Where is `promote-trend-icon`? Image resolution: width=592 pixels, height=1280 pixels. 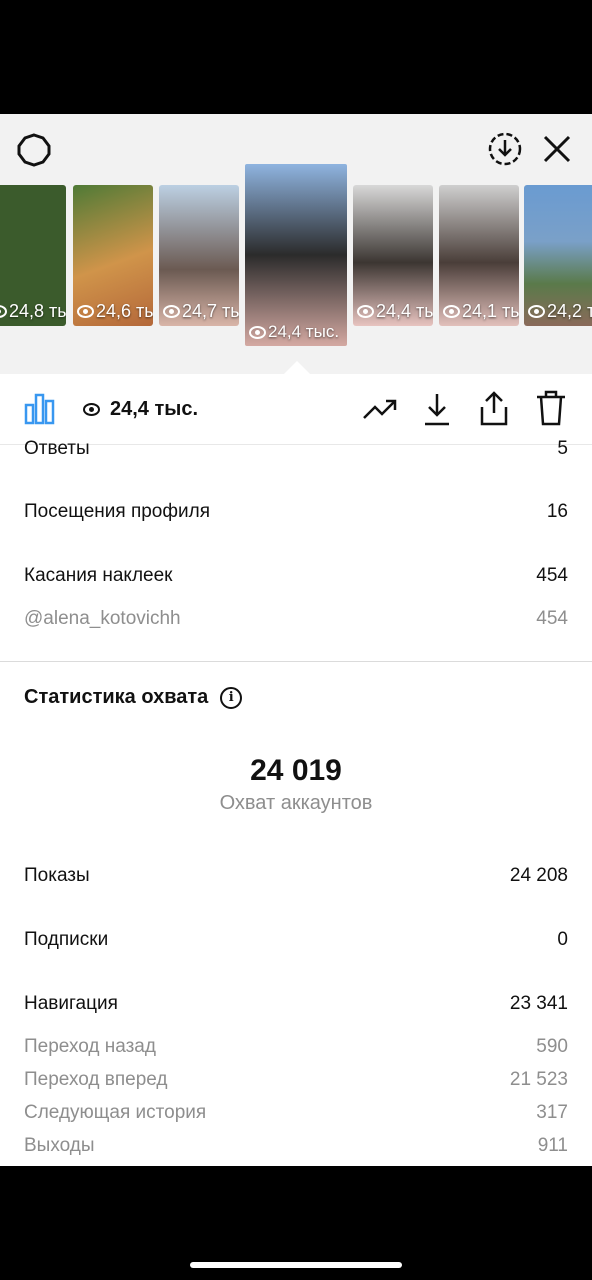 promote-trend-icon is located at coordinates (380, 409).